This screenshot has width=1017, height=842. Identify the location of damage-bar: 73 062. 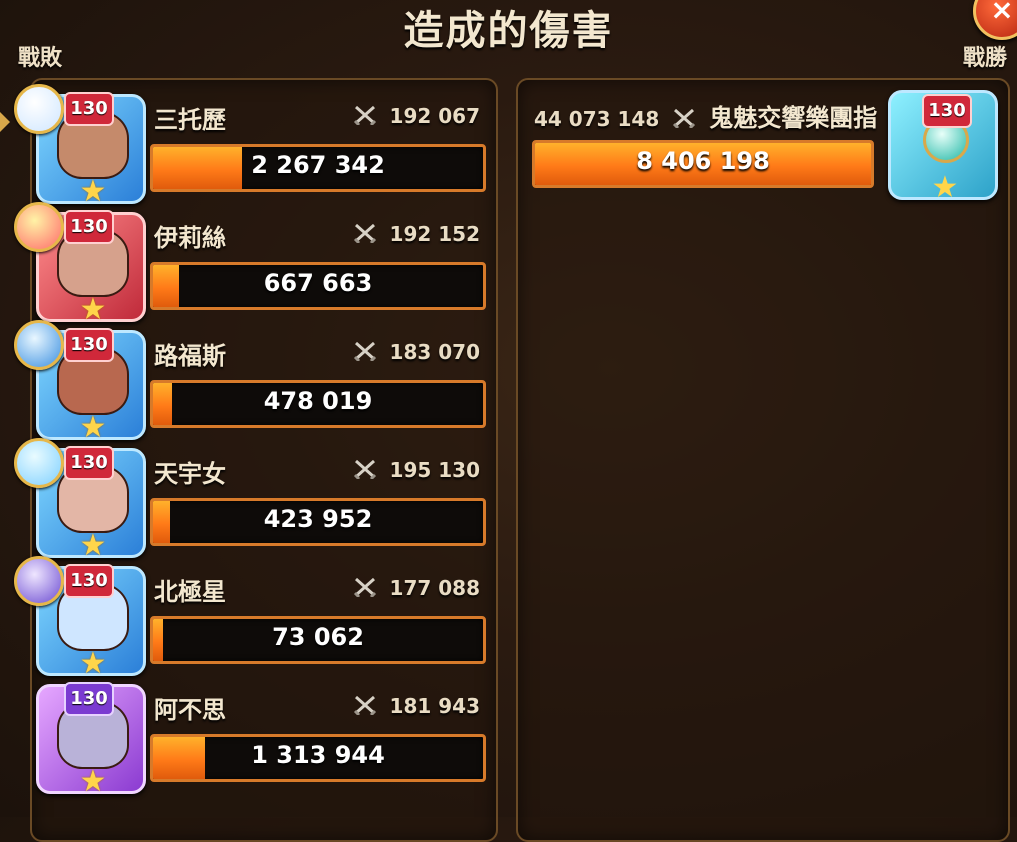
(318, 640).